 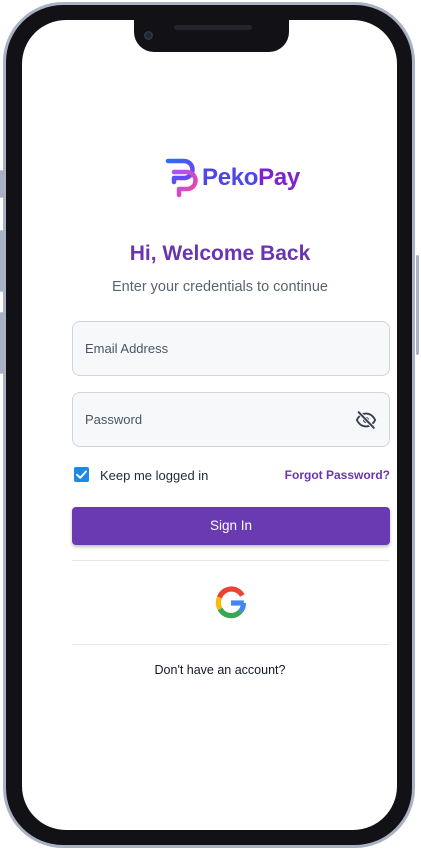 I want to click on password-field, so click(x=231, y=419).